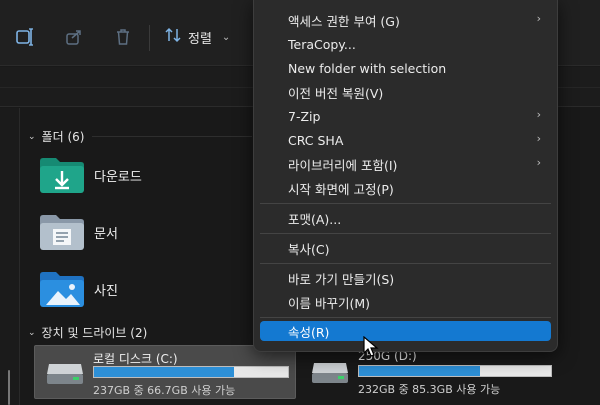 This screenshot has height=405, width=600. I want to click on menu-item-rename: 이름 바꾸기(M), so click(405, 302).